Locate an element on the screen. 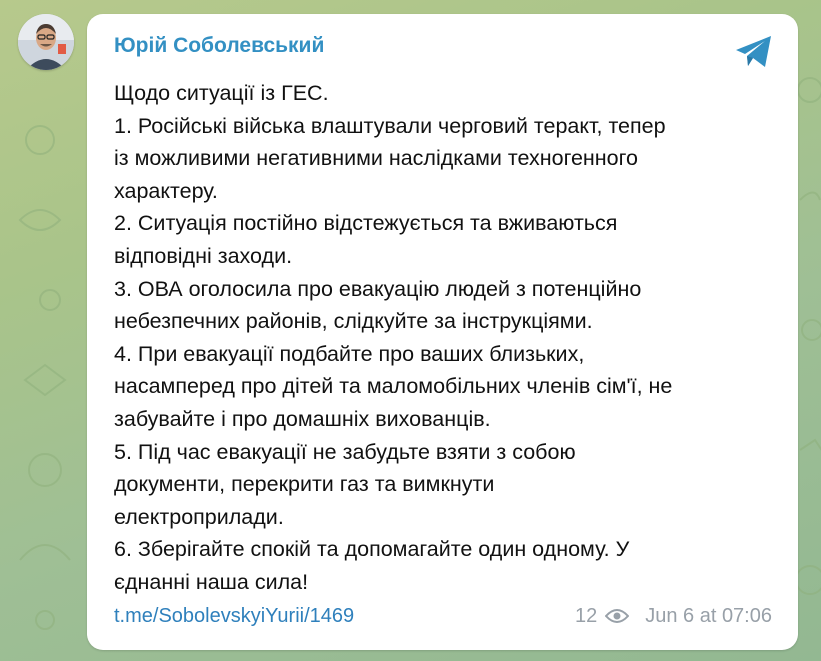  avatar-photo is located at coordinates (46, 42).